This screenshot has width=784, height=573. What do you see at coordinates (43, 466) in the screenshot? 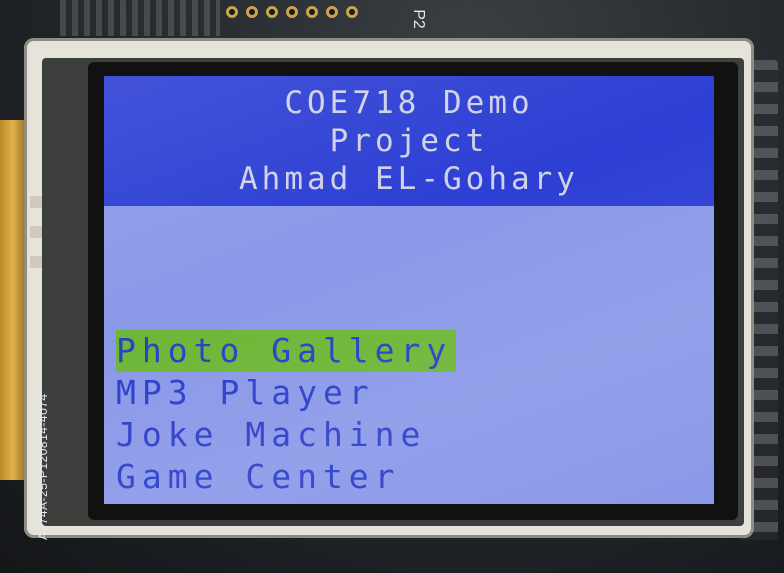
I see `panel-part-number: A774A-25-P120814-4074` at bounding box center [43, 466].